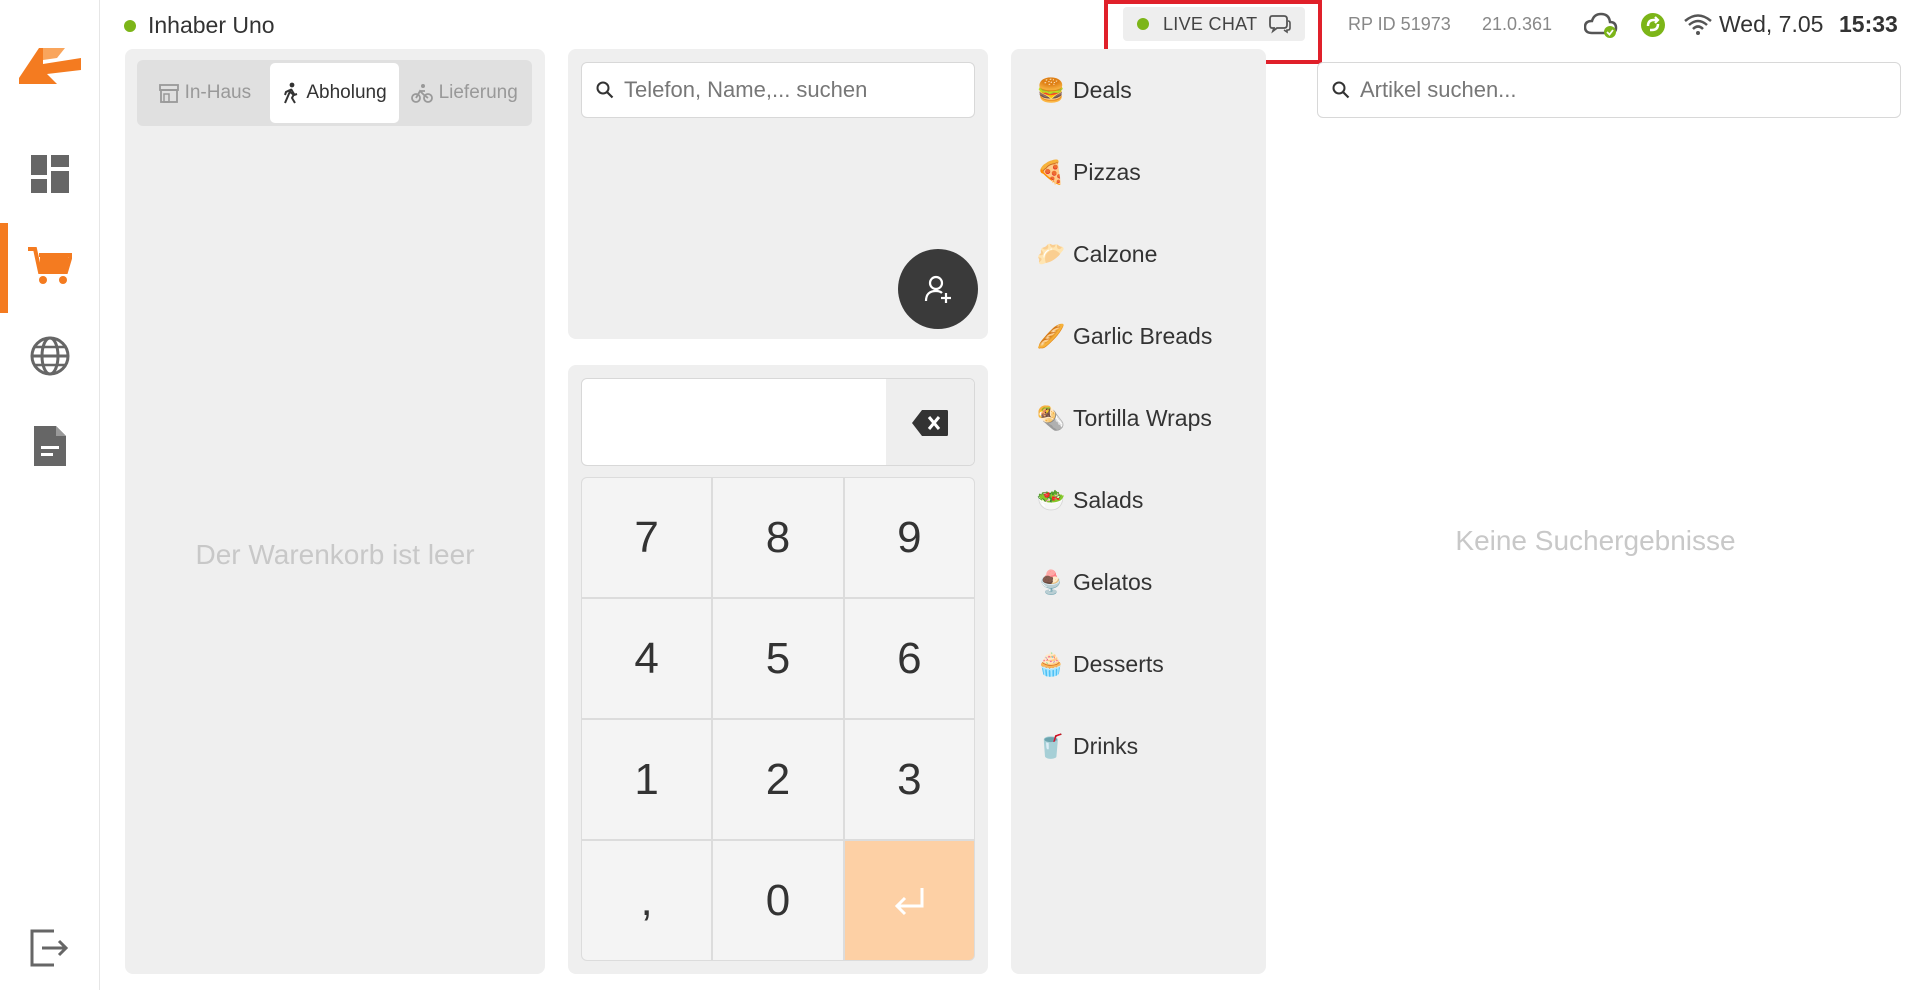  I want to click on sidebar-item-reports, so click(50, 448).